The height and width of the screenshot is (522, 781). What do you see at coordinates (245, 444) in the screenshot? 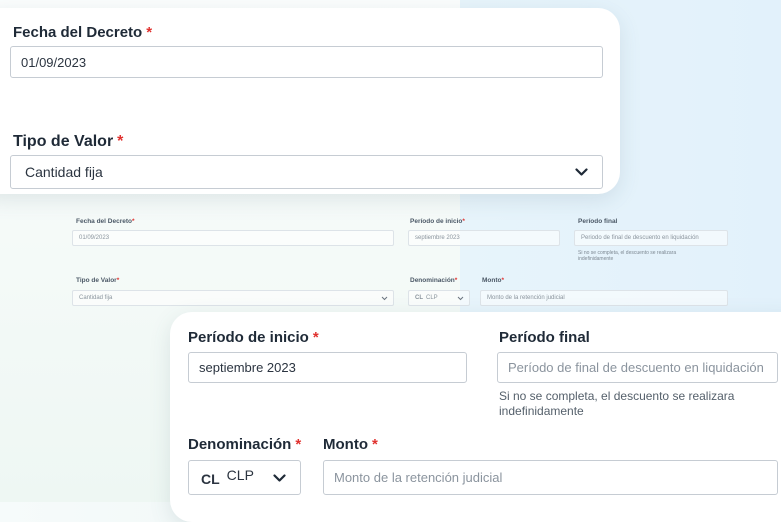
I see `denominacion-label: Denominación *` at bounding box center [245, 444].